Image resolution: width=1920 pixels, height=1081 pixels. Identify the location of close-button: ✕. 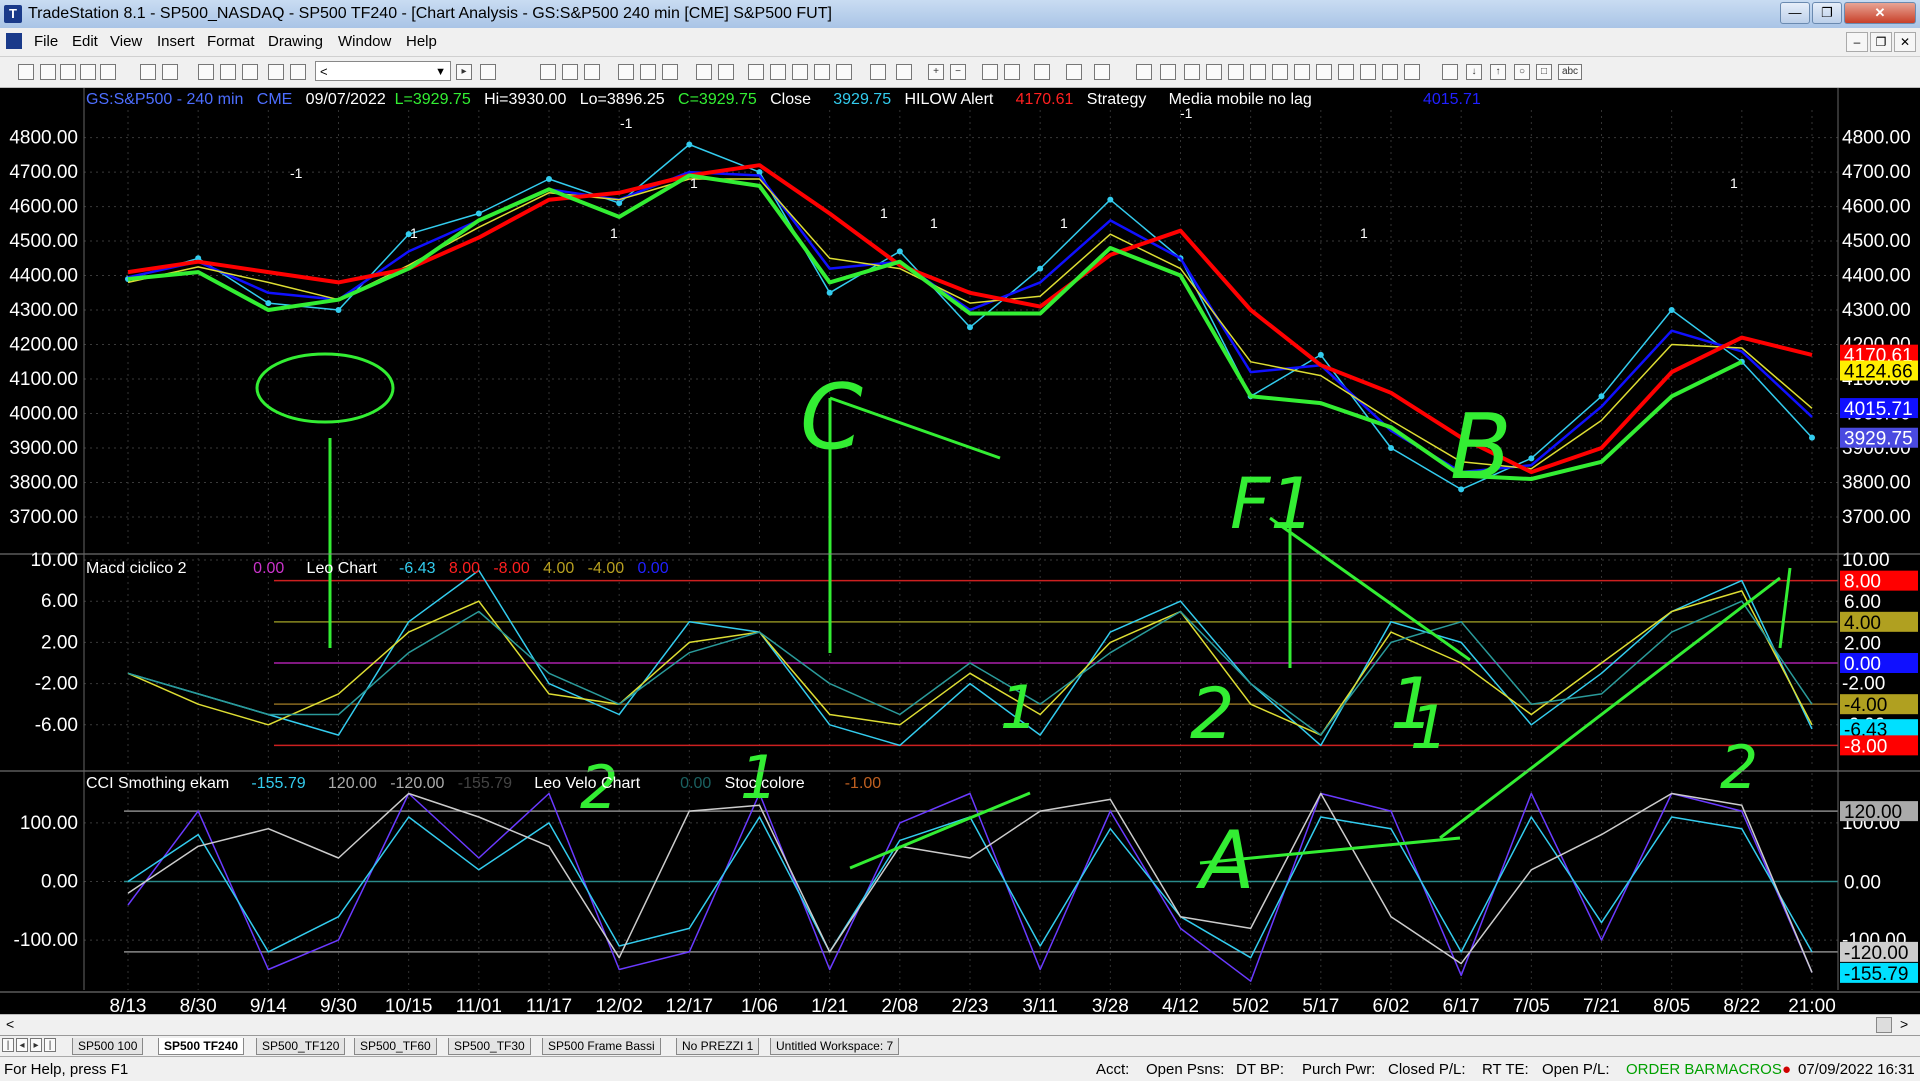
(1880, 13).